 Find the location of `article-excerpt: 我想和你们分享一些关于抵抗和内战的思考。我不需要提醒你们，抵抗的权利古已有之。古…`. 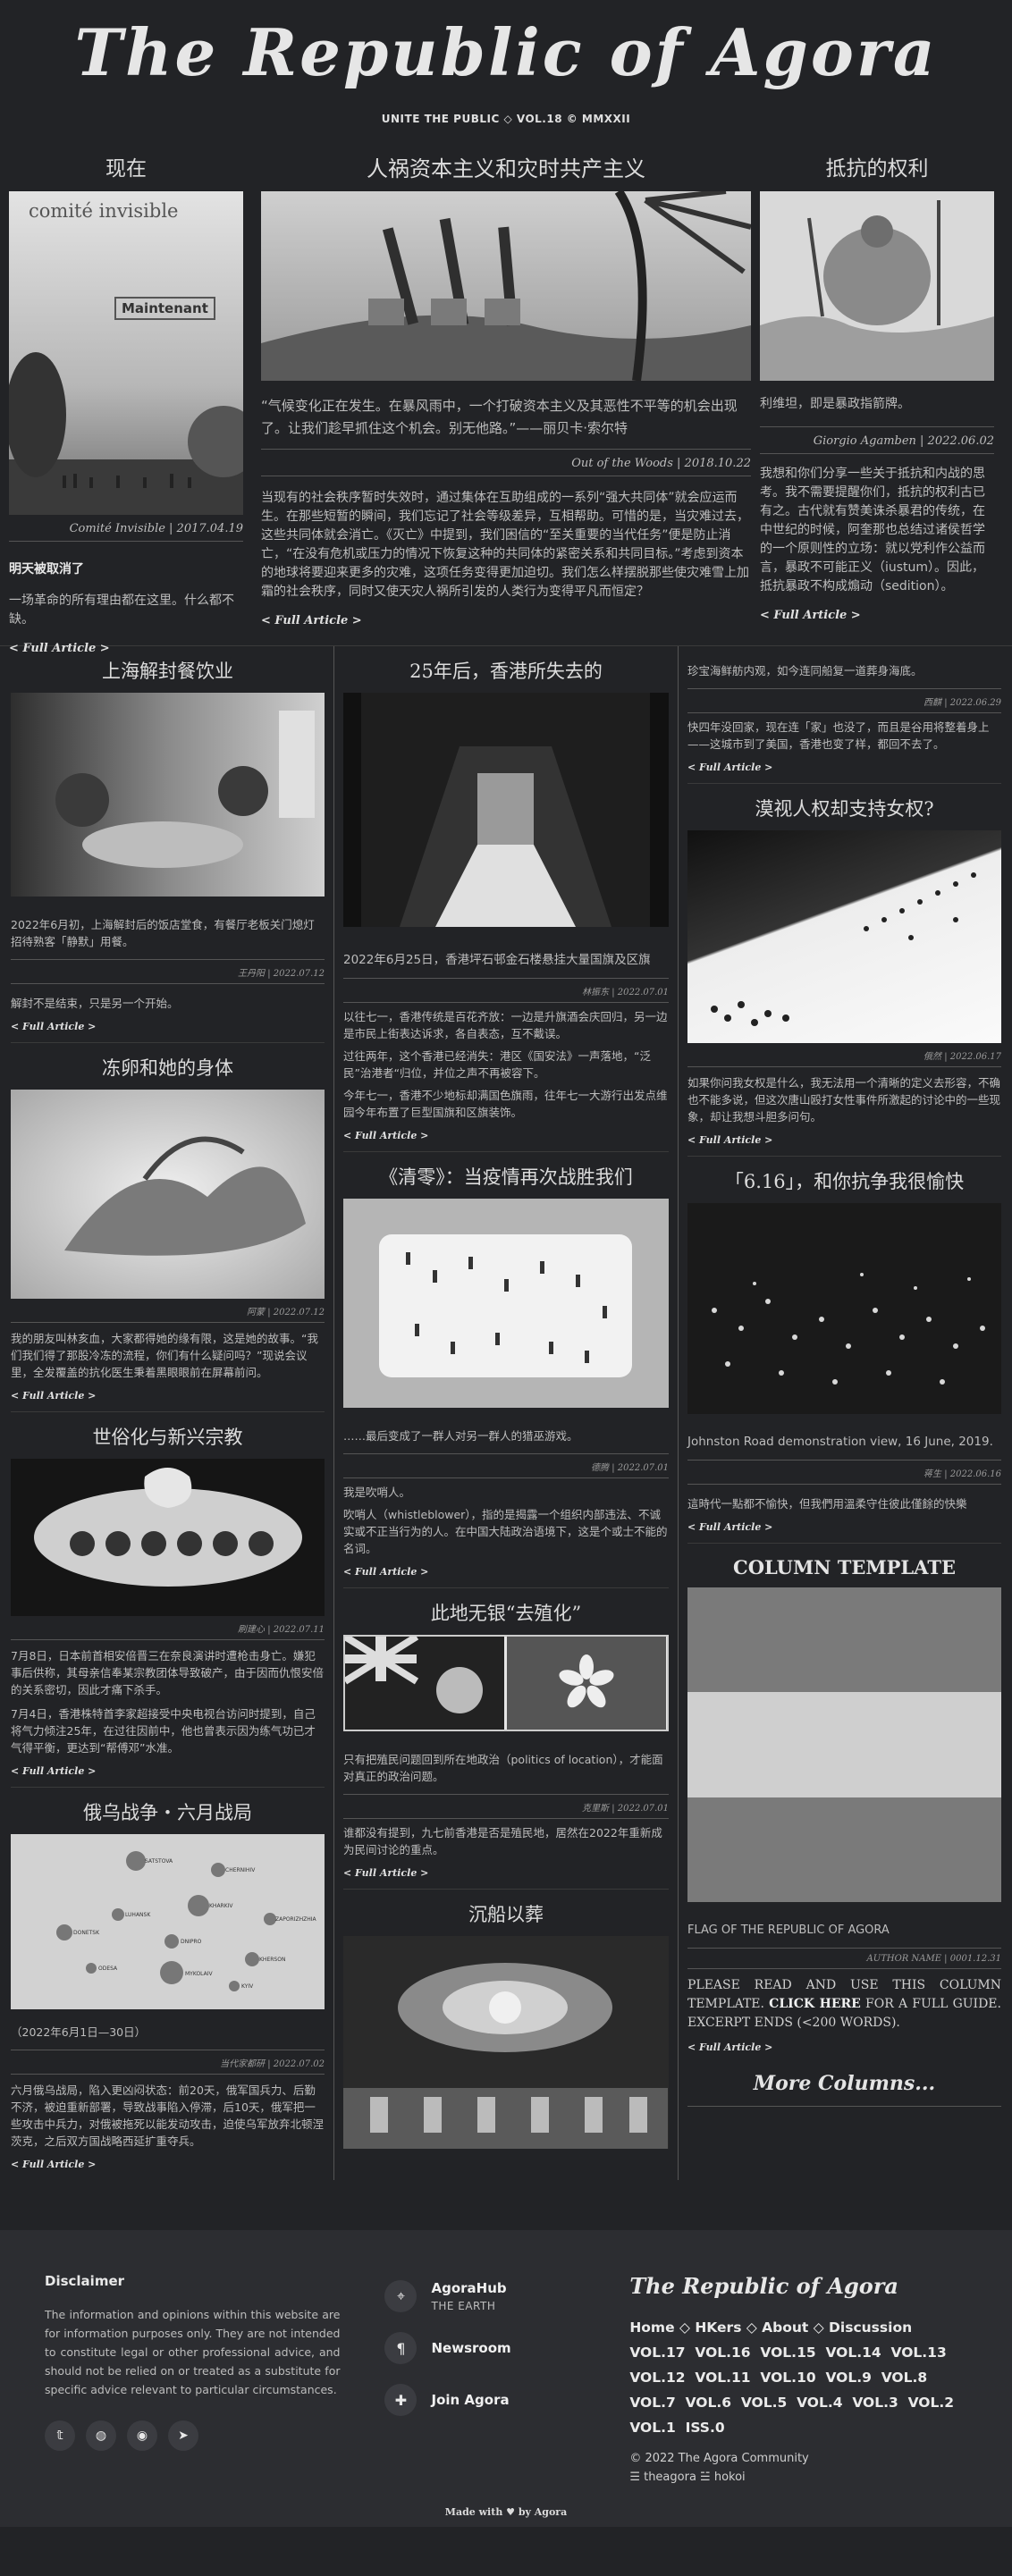

article-excerpt: 我想和你们分享一些关于抵抗和内战的思考。我不需要提醒你们，抵抗的权利古已有之。古… is located at coordinates (872, 530).